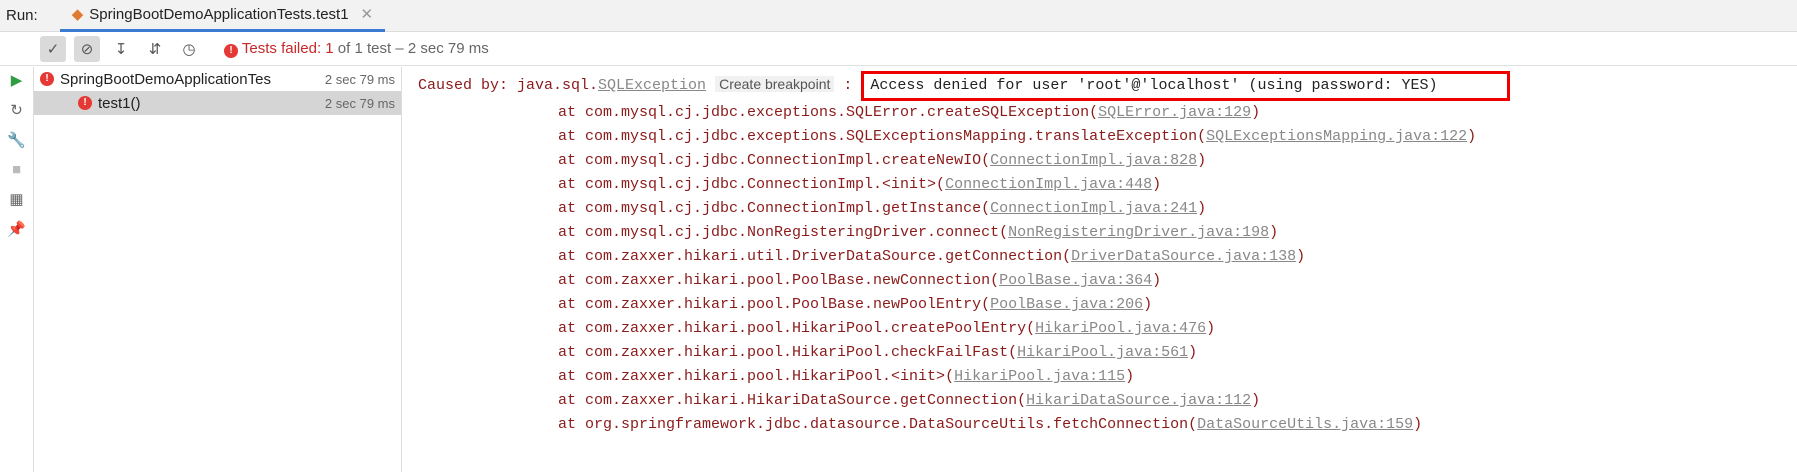 The image size is (1797, 472). Describe the element at coordinates (1138, 400) in the screenshot. I see `source-link: HikariDataSource.java:112` at that location.